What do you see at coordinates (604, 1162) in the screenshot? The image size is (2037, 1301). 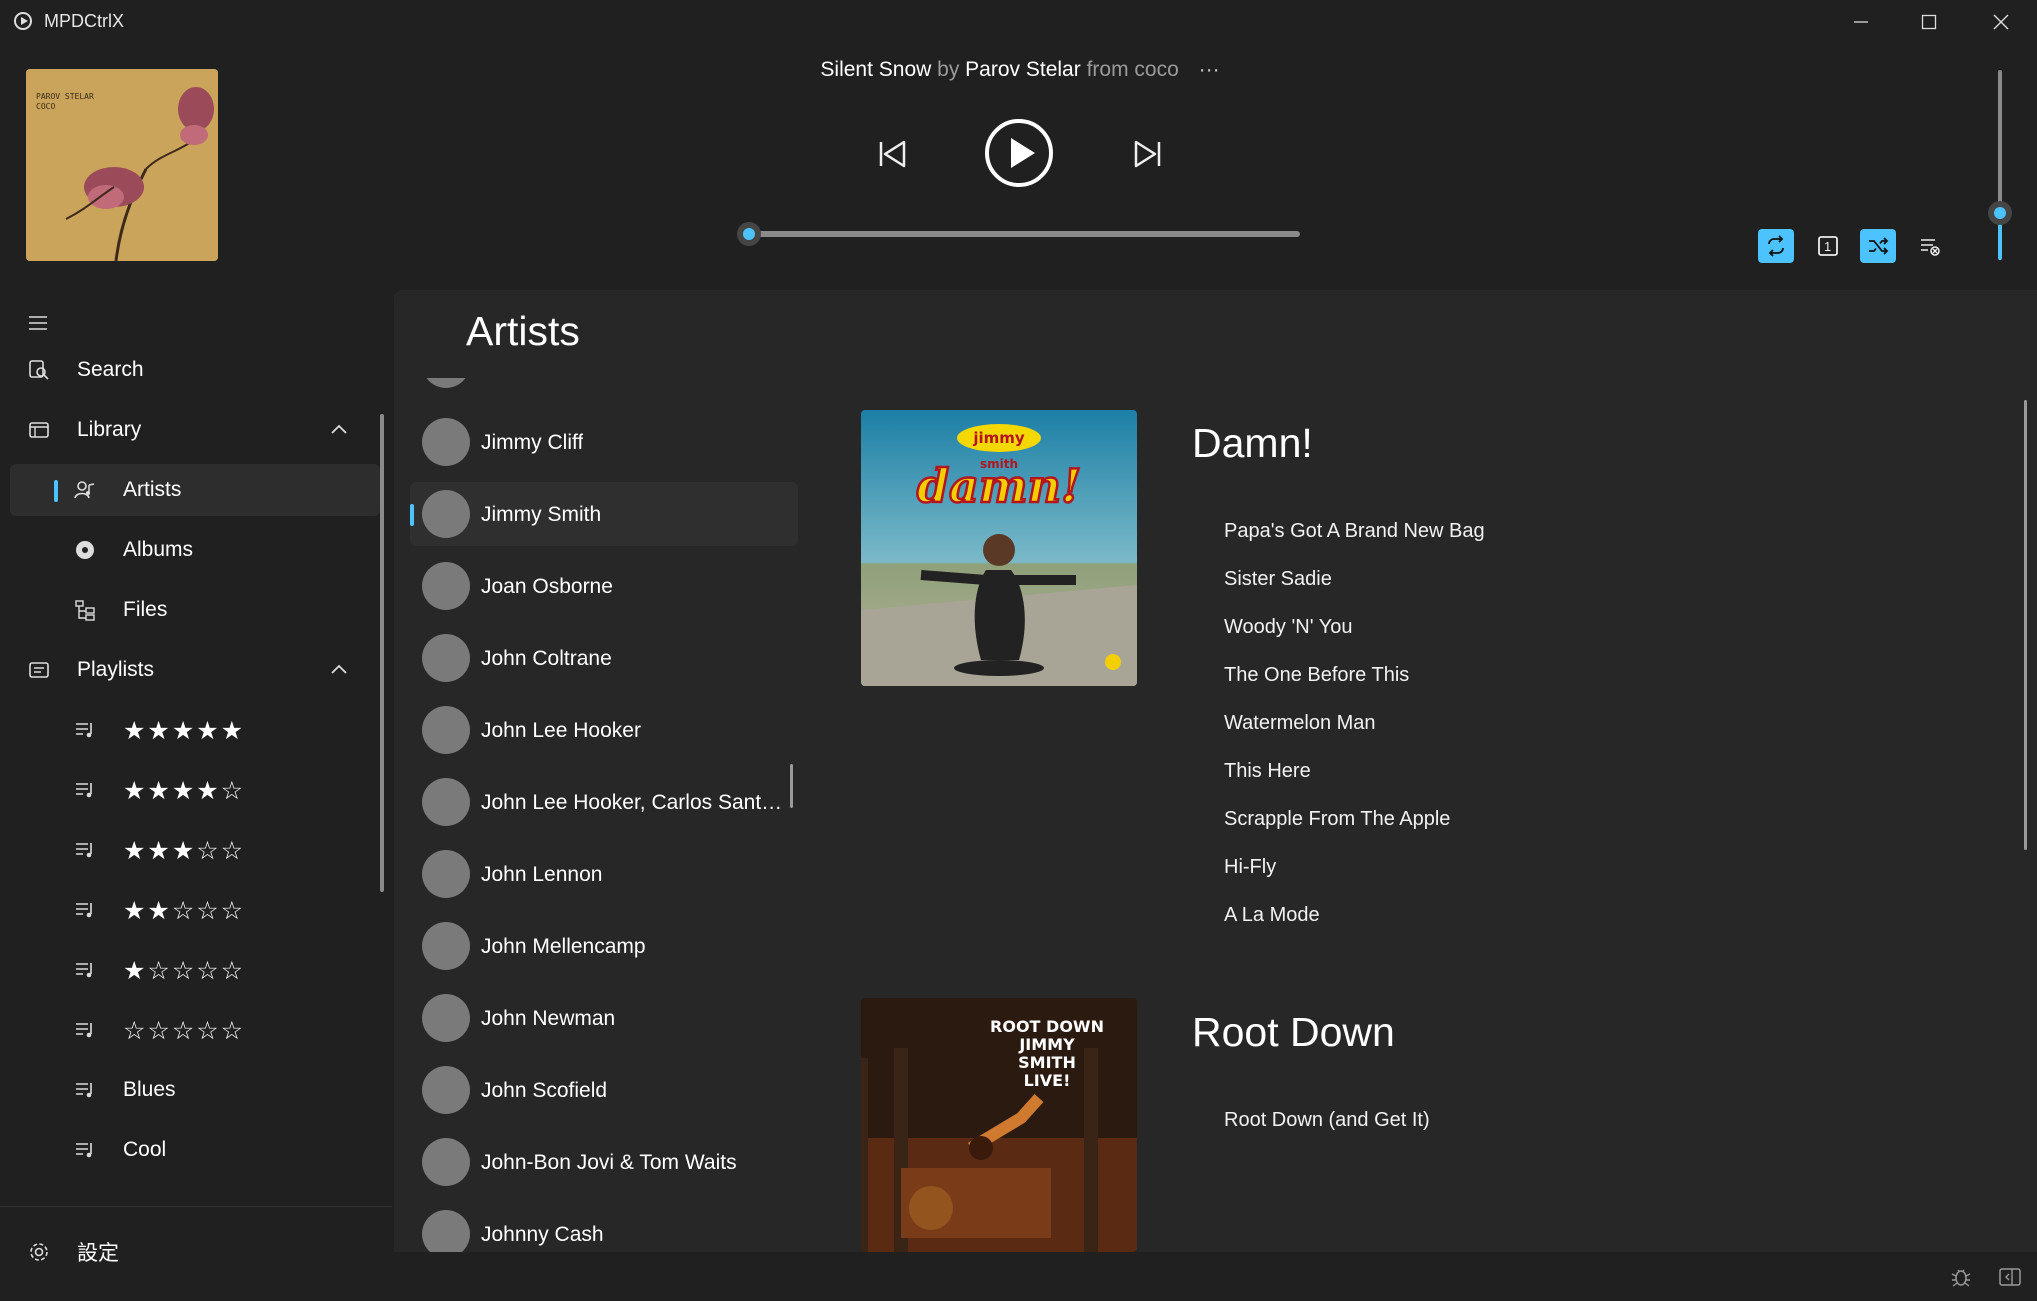 I see `artist-list-item: John-Bon Jovi & Tom Waits` at bounding box center [604, 1162].